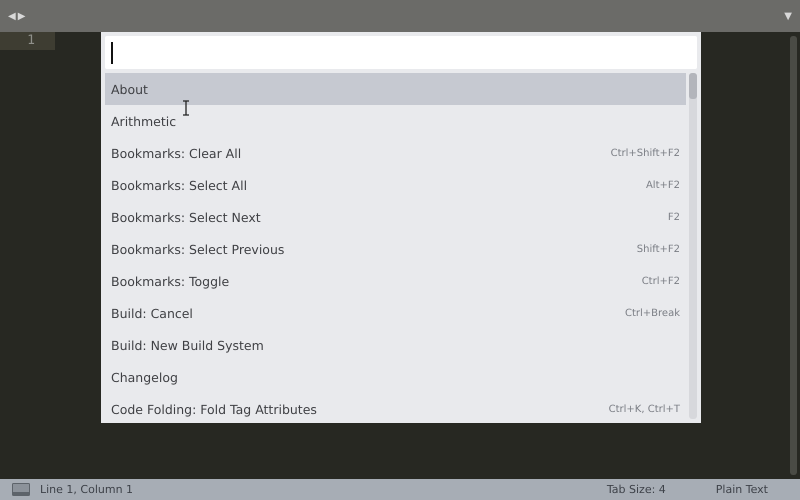  I want to click on command-item: Code Folding: Fold Tag Attributes Ctrl+K, Ctrl+T, so click(395, 406).